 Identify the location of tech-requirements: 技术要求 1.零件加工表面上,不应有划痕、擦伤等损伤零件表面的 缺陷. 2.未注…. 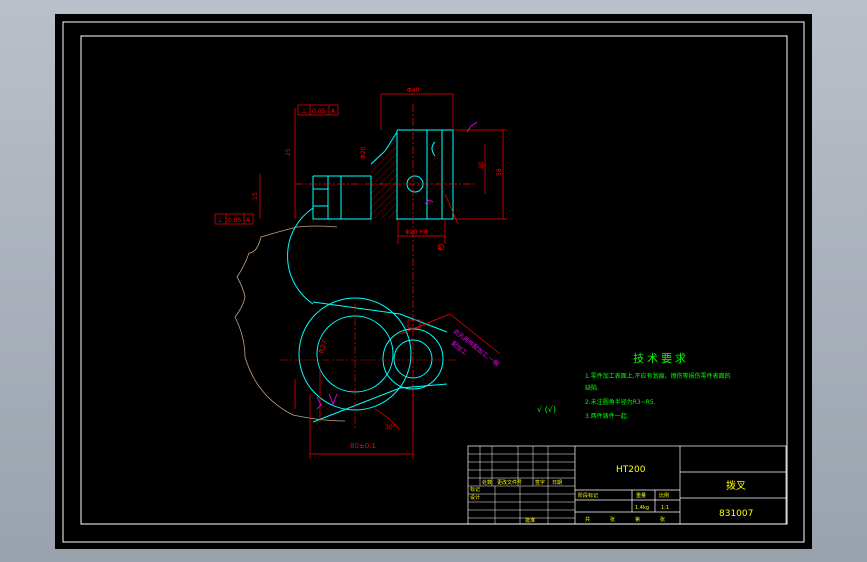
(634, 386).